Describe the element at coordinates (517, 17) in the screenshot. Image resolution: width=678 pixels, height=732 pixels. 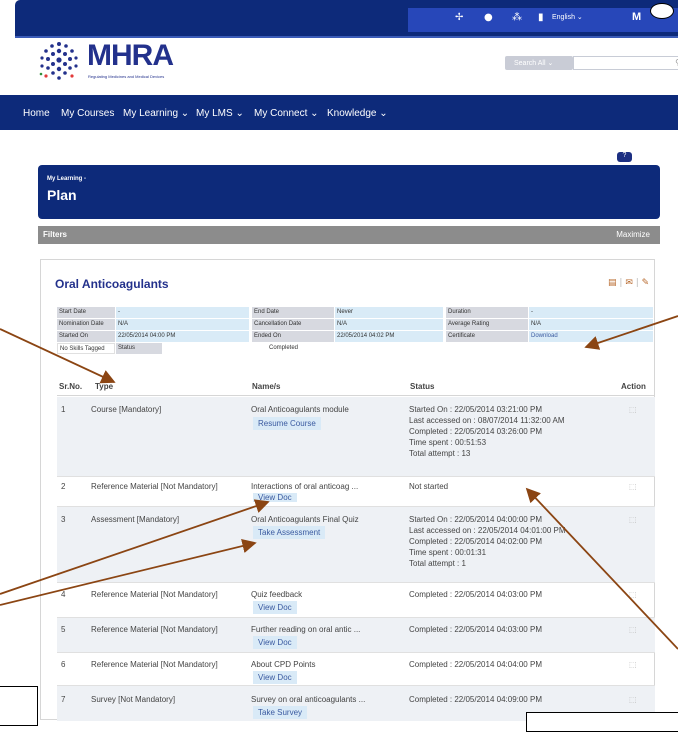
I see `network-icon: ⁂` at that location.